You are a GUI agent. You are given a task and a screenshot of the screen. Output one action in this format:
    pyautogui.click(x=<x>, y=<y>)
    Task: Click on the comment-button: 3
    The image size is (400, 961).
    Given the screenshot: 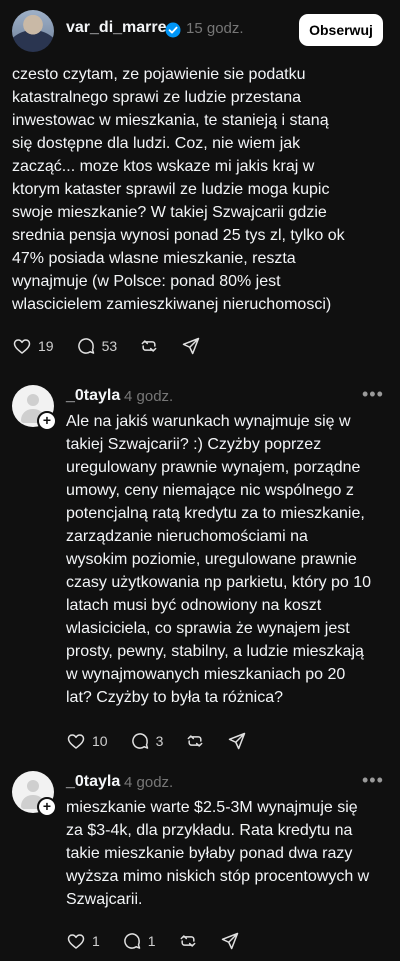 What is the action you would take?
    pyautogui.click(x=147, y=741)
    